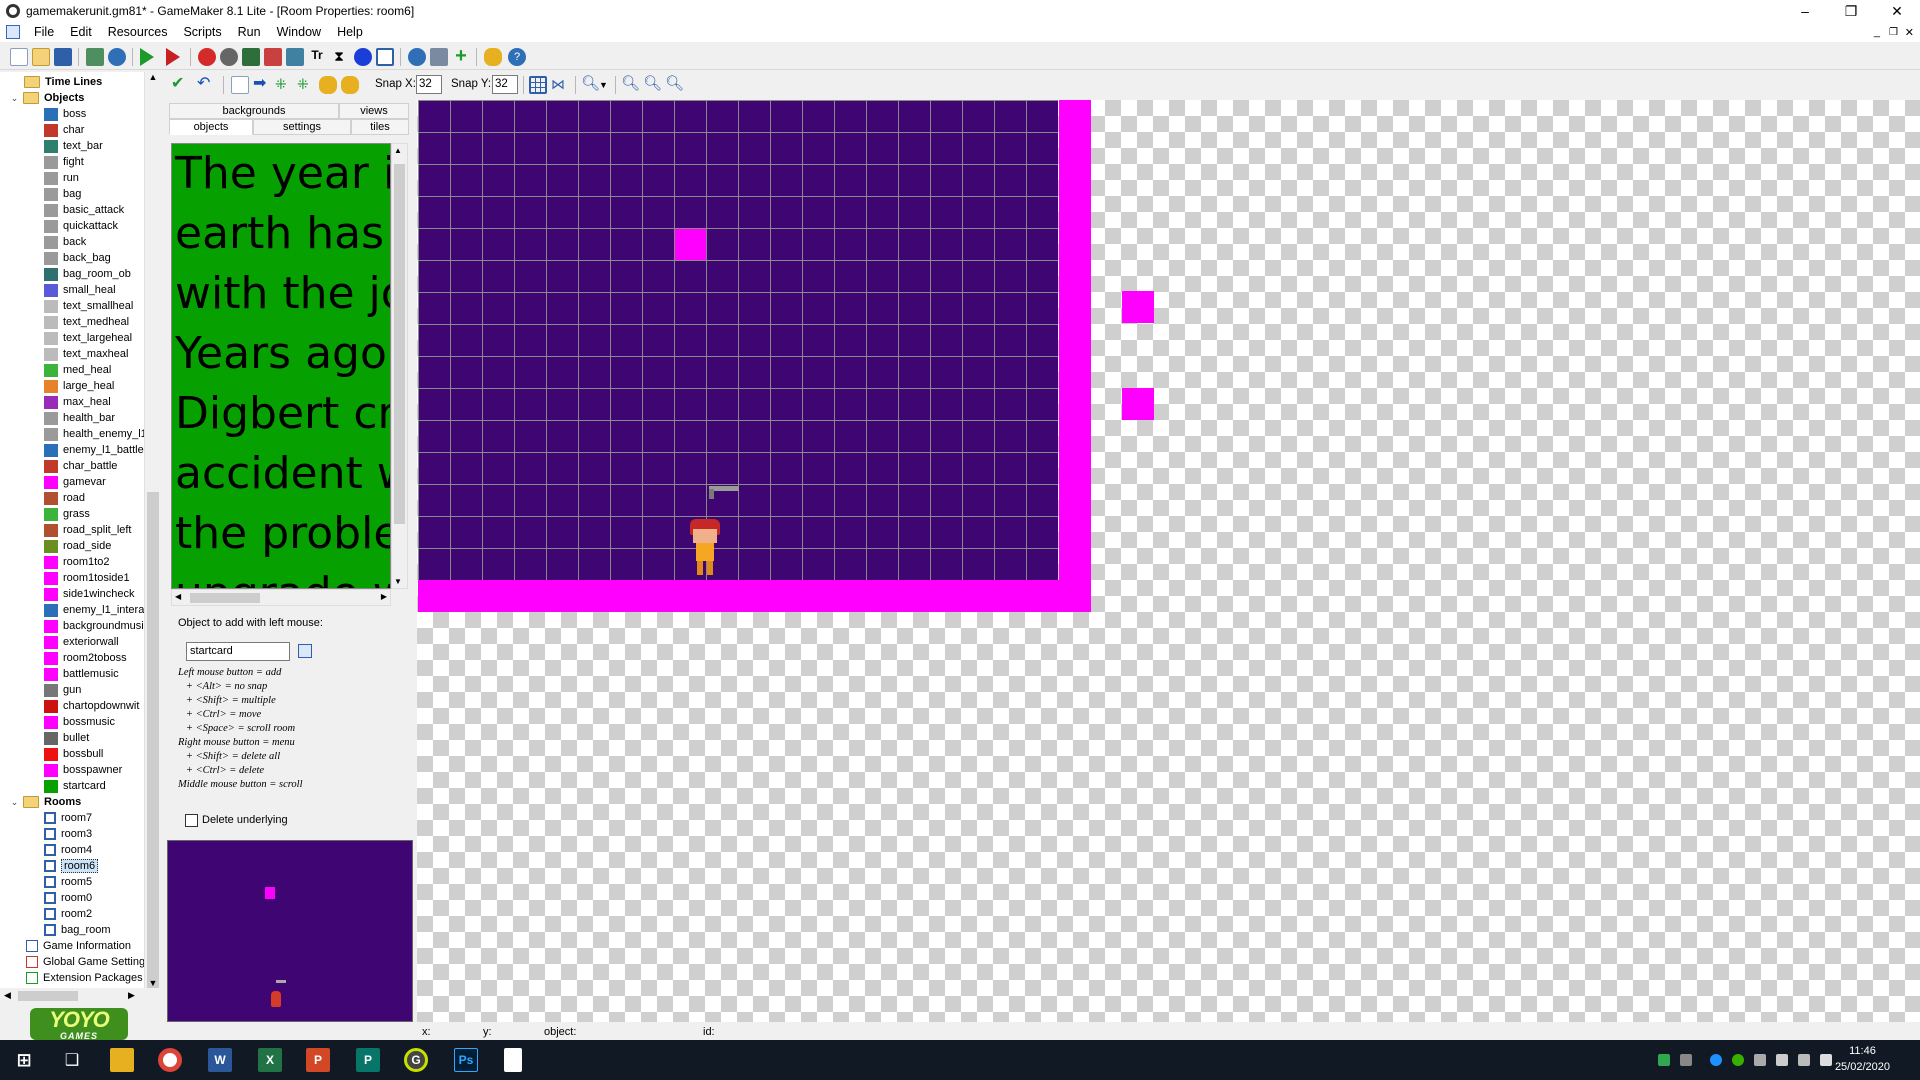 Image resolution: width=1920 pixels, height=1080 pixels. Describe the element at coordinates (62, 690) in the screenshot. I see `tree-object-gun: gun` at that location.